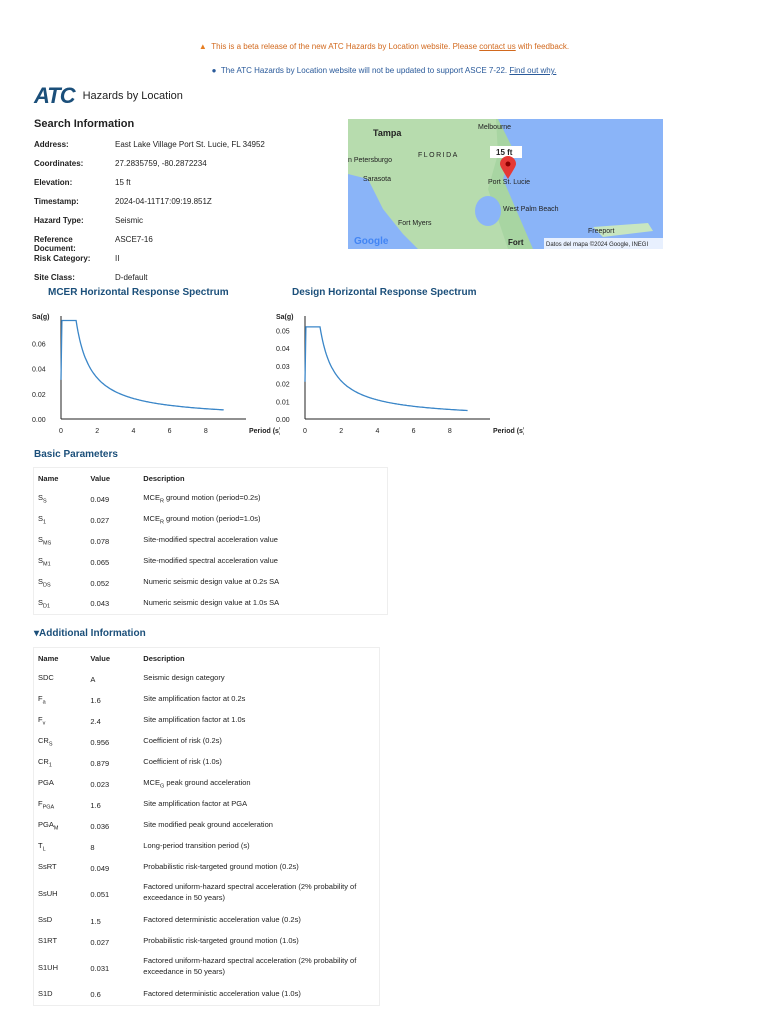 Image resolution: width=768 pixels, height=1024 pixels. Describe the element at coordinates (129, 220) in the screenshot. I see `info-value: Seismic` at that location.